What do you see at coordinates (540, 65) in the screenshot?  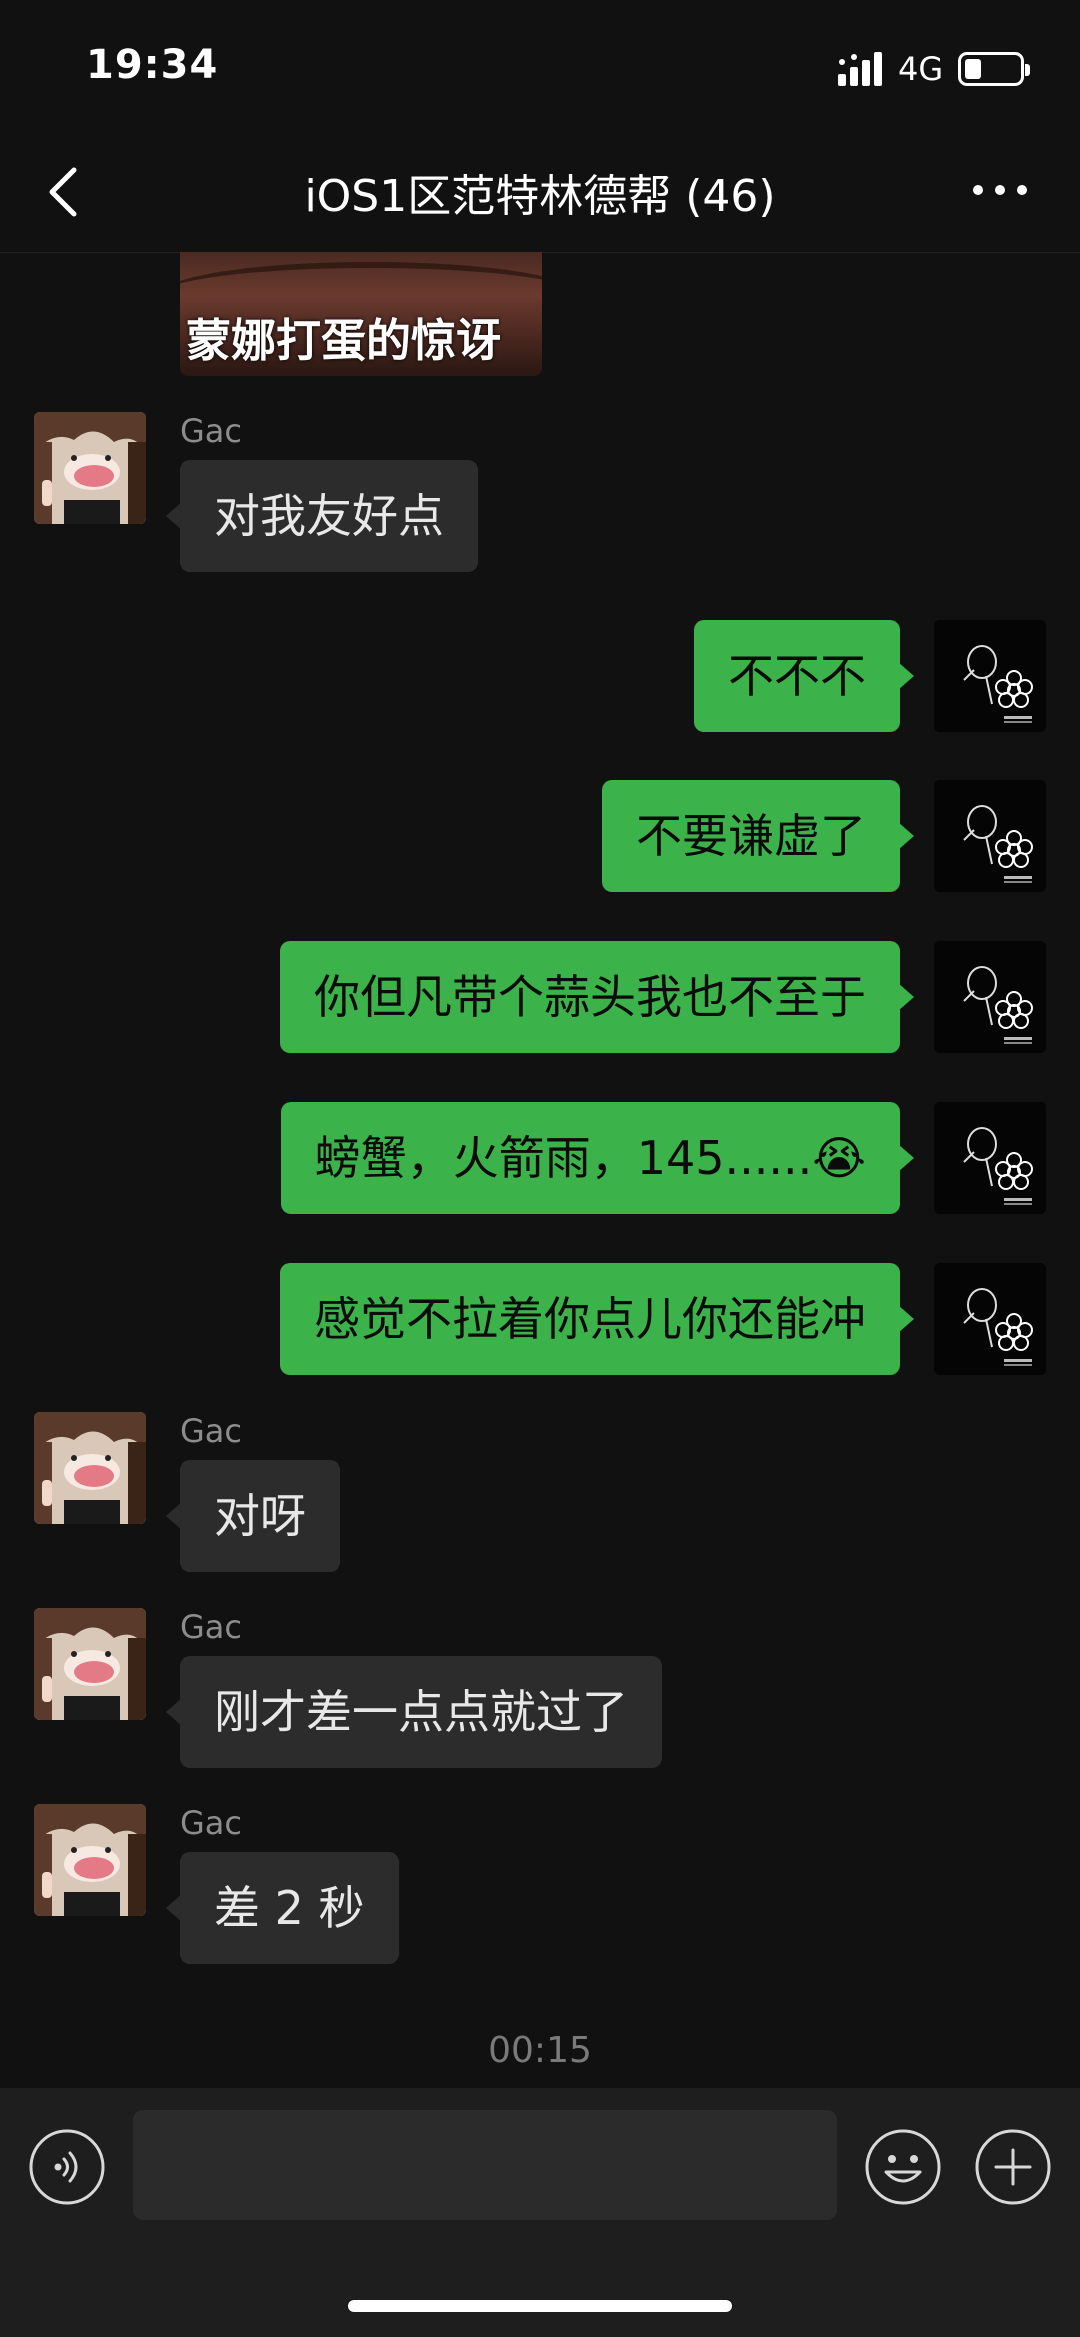 I see `status-bar: 19:34 4G` at bounding box center [540, 65].